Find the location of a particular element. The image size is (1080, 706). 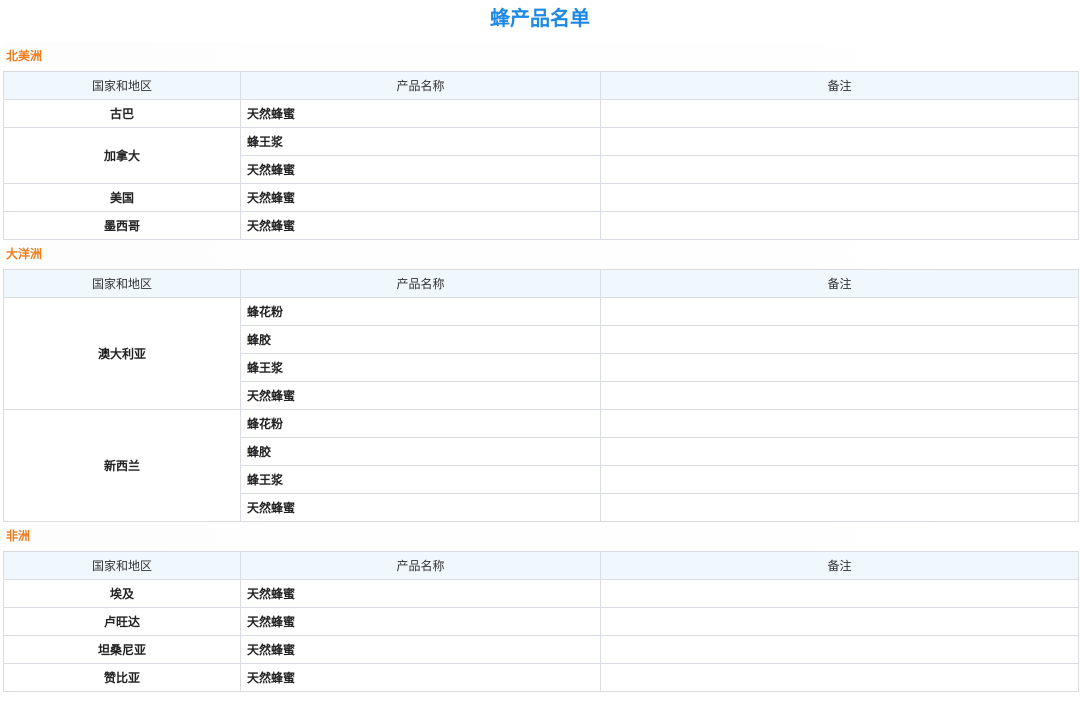

table-row: 埃及 天然蜂蜜 is located at coordinates (541, 593).